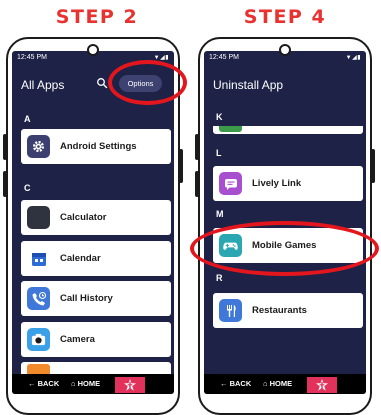  What do you see at coordinates (38, 258) in the screenshot?
I see `calendar-icon` at bounding box center [38, 258].